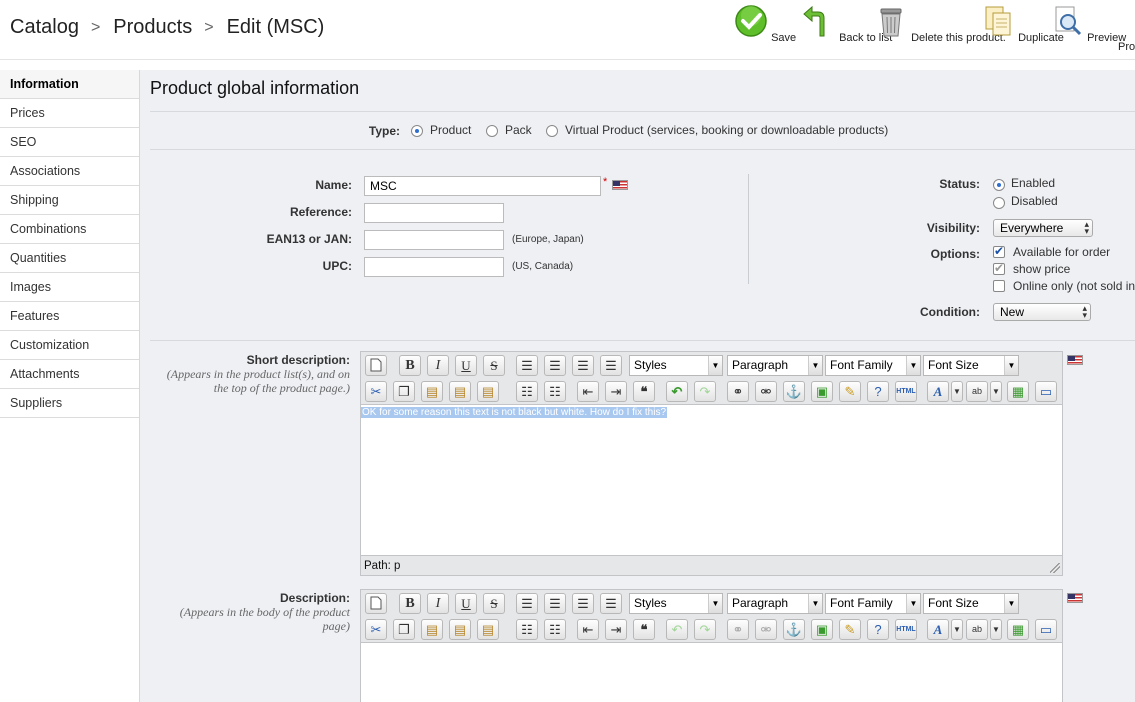  What do you see at coordinates (69, 200) in the screenshot?
I see `sidebar-item-shipping: Shipping` at bounding box center [69, 200].